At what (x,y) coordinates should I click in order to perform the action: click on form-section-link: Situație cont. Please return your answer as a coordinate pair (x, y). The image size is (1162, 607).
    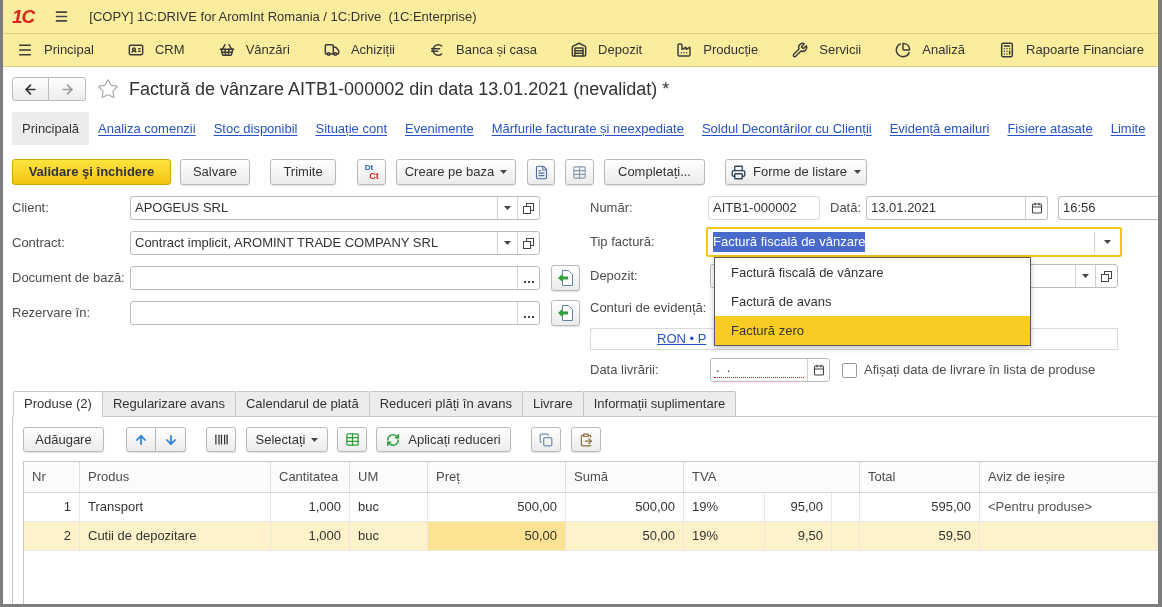
    Looking at the image, I should click on (351, 128).